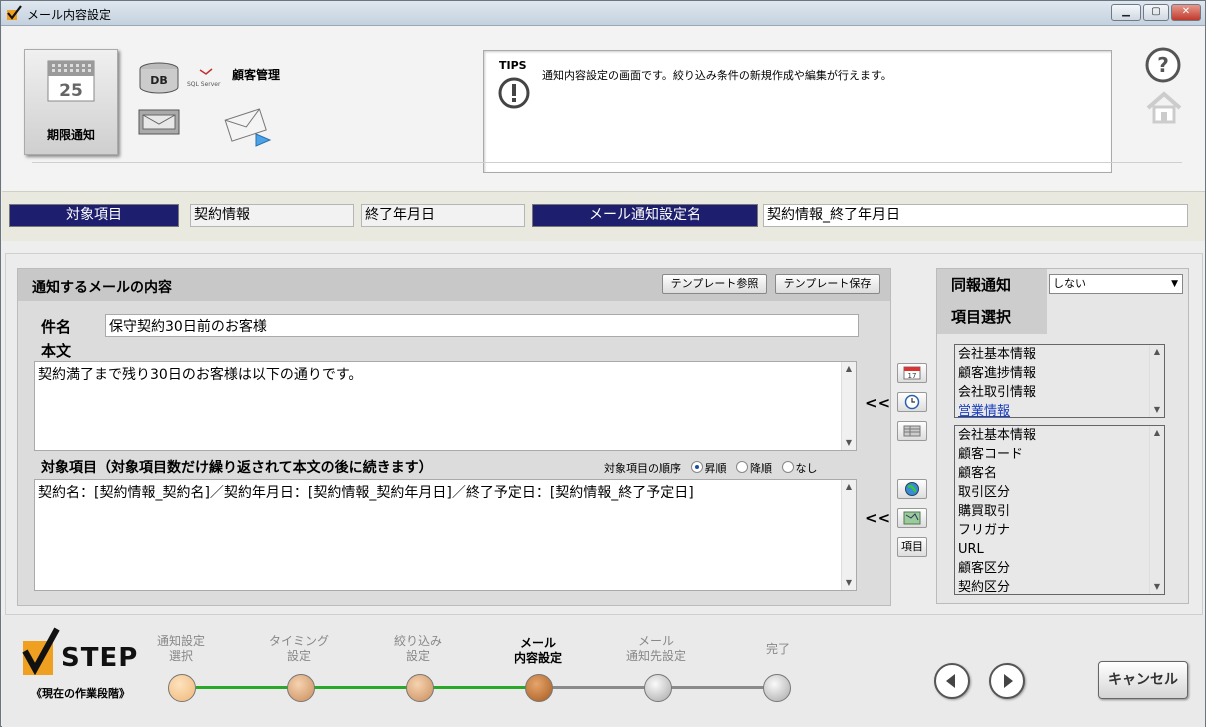 Image resolution: width=1206 pixels, height=727 pixels. I want to click on category-list: 会社基本情報 顧客進捗情報 会社取引情報 営業情報 ▲ ▼, so click(1059, 381).